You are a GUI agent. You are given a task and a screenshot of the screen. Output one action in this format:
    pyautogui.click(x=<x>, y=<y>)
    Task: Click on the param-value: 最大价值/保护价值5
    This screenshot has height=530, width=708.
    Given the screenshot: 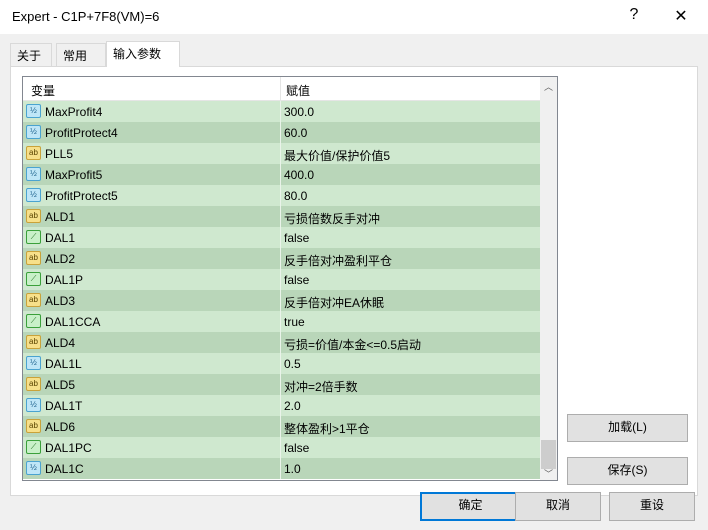 What is the action you would take?
    pyautogui.click(x=337, y=155)
    